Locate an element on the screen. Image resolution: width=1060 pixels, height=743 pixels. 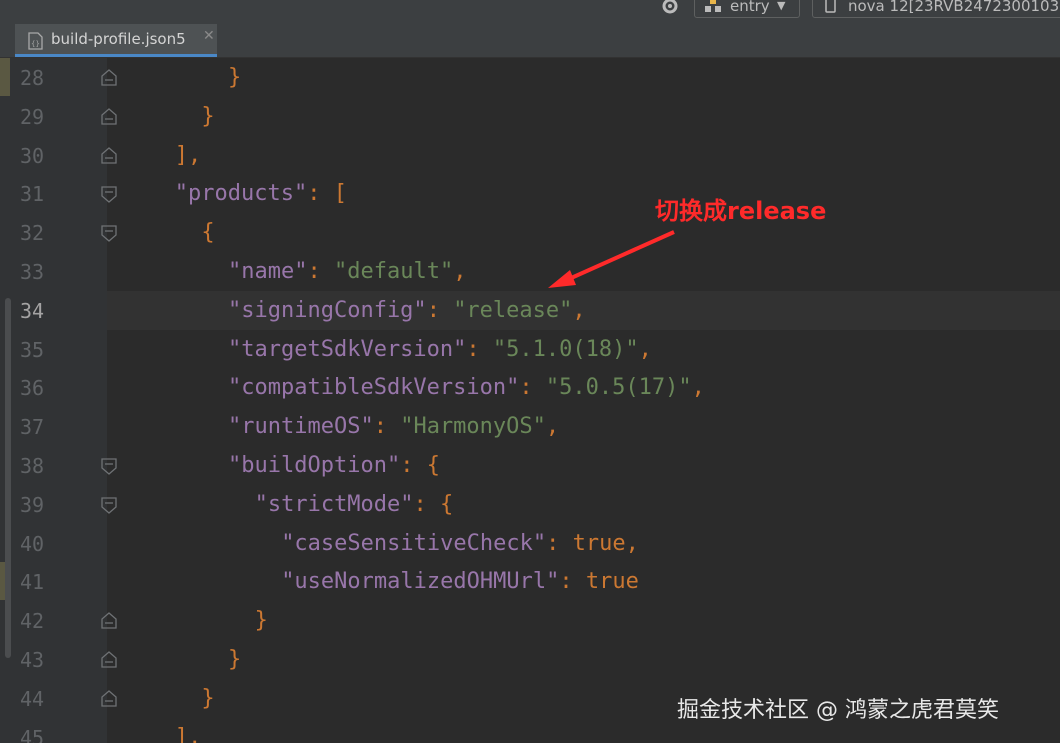
code-line: 39 "strictMode": { is located at coordinates (530, 504).